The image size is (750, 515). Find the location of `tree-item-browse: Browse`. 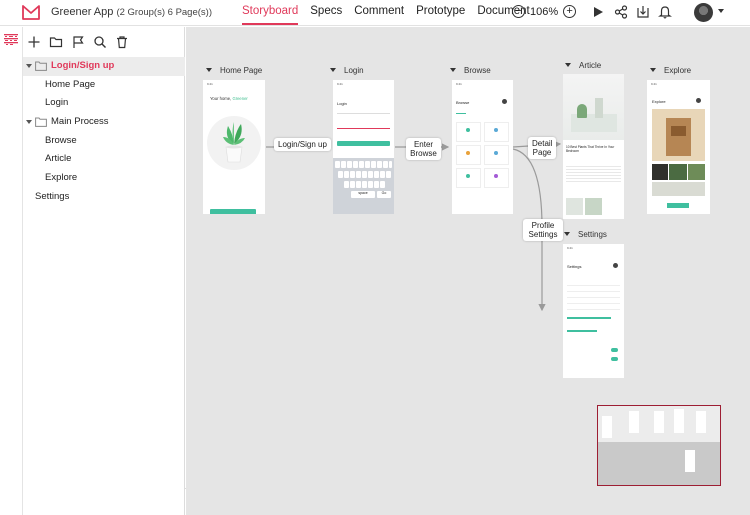

tree-item-browse: Browse is located at coordinates (104, 141).